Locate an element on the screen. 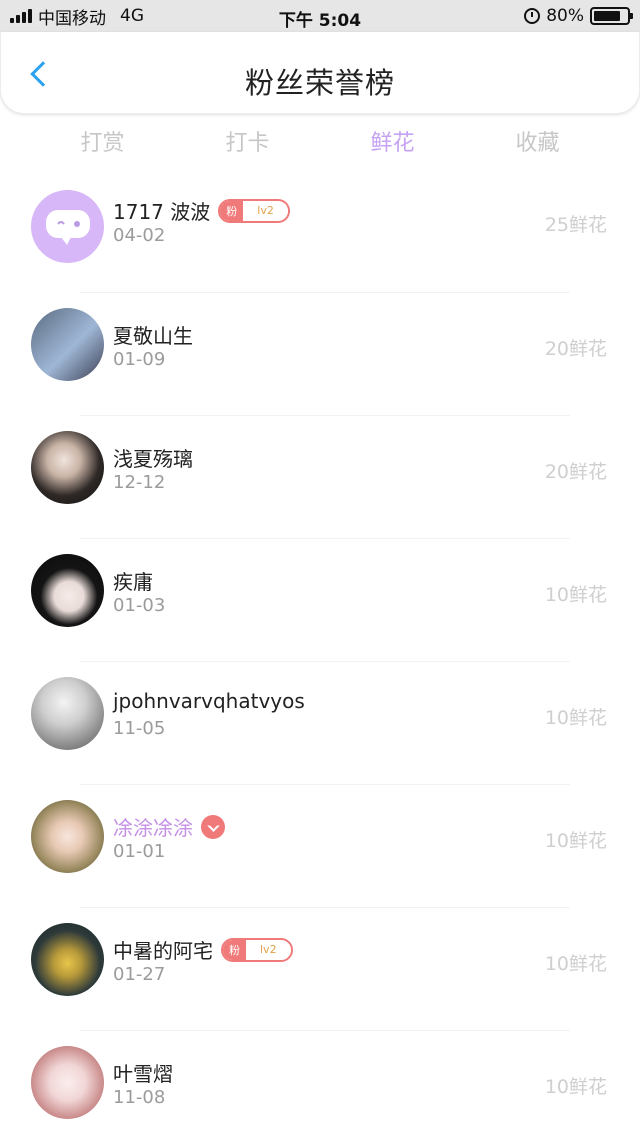 The width and height of the screenshot is (640, 1138). fan-name: 1717 波波 粉 lv2 is located at coordinates (201, 210).